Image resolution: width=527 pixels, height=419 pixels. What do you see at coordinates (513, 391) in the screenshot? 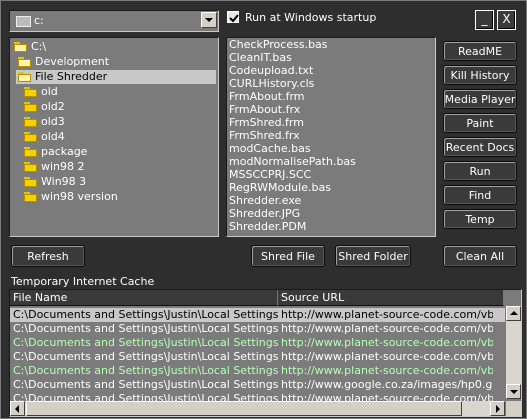
I see `scroll-down-icon` at bounding box center [513, 391].